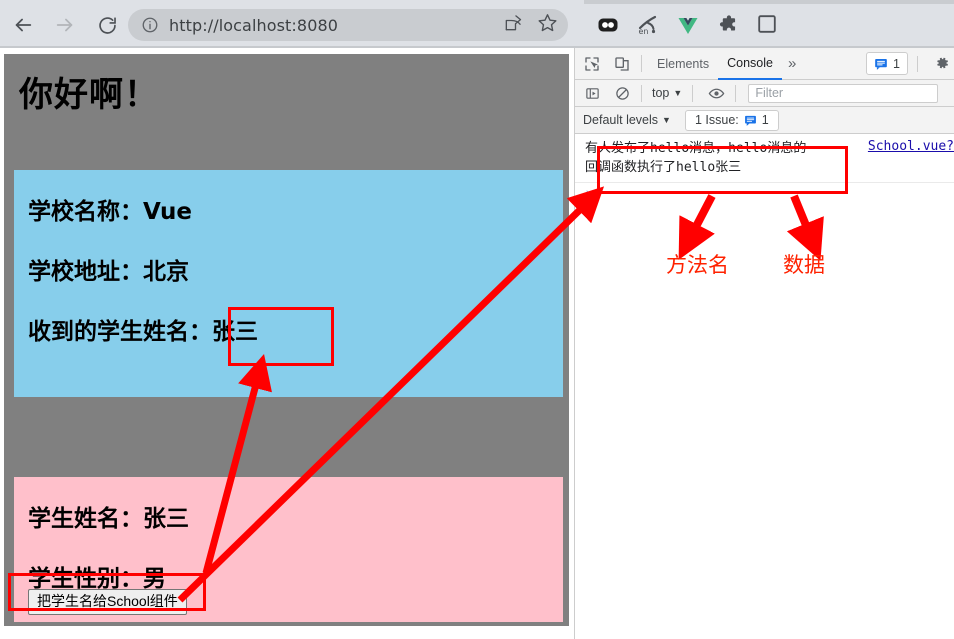  What do you see at coordinates (288, 254) in the screenshot?
I see `school-address-line: 学校地址：北京` at bounding box center [288, 254].